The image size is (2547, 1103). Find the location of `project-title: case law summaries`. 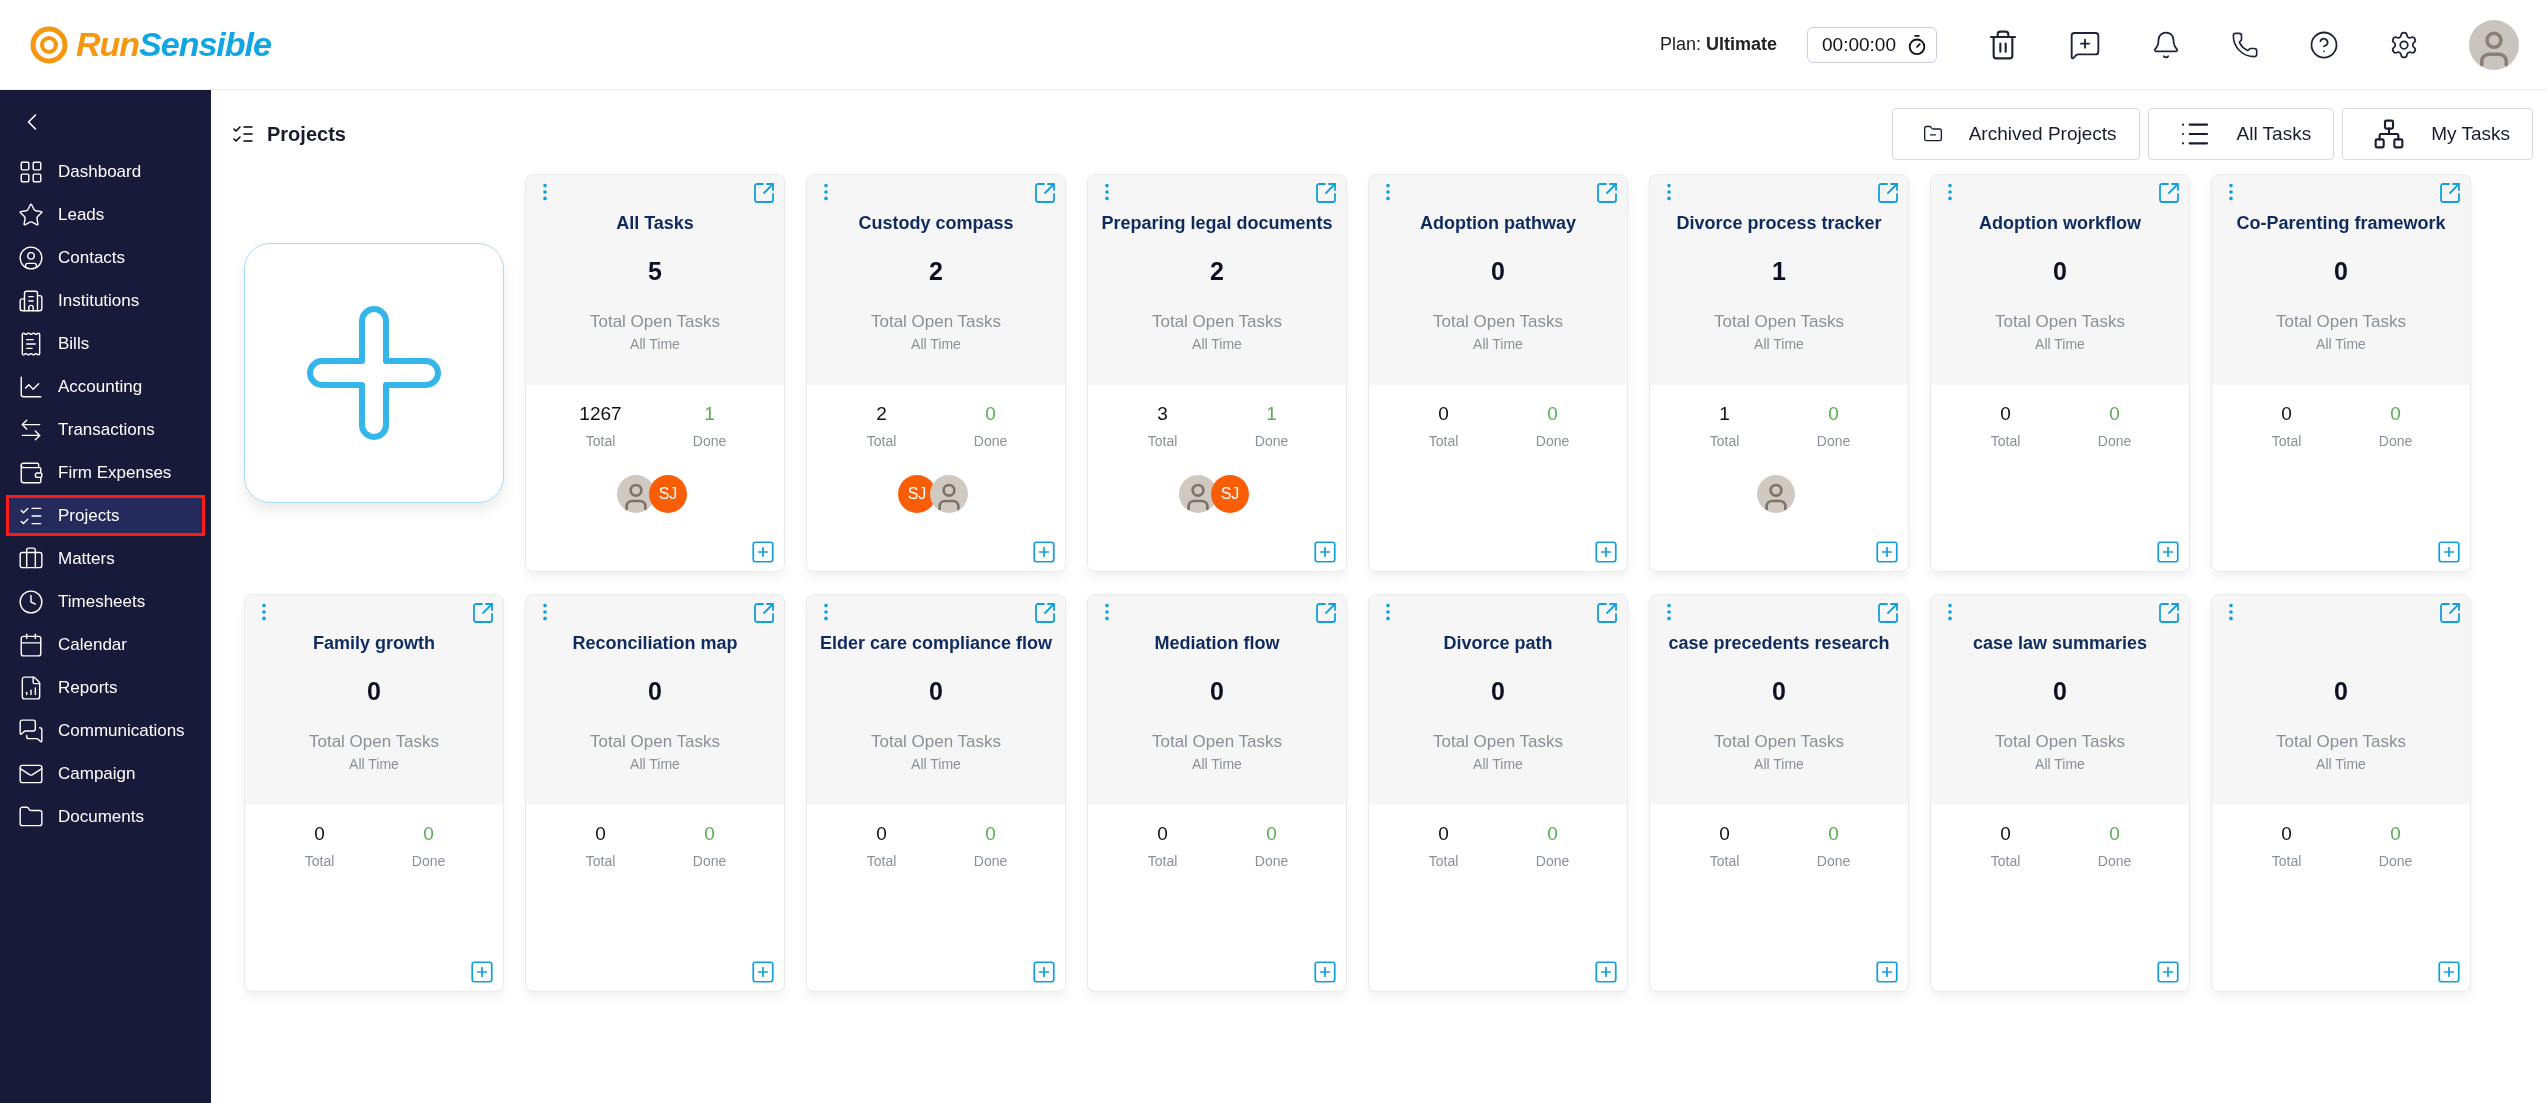

project-title: case law summaries is located at coordinates (2060, 644).